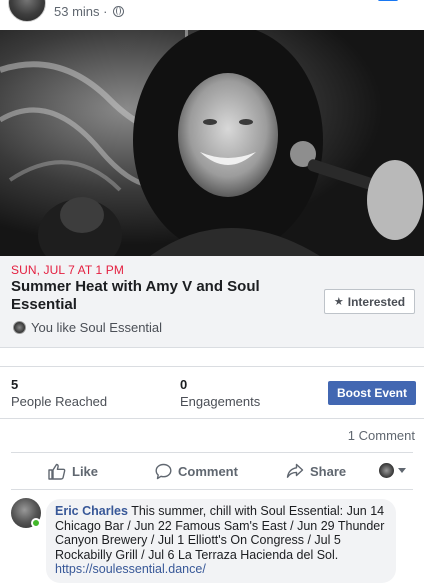 This screenshot has width=424, height=584. I want to click on post-timestamp: 53 mins ·, so click(89, 11).